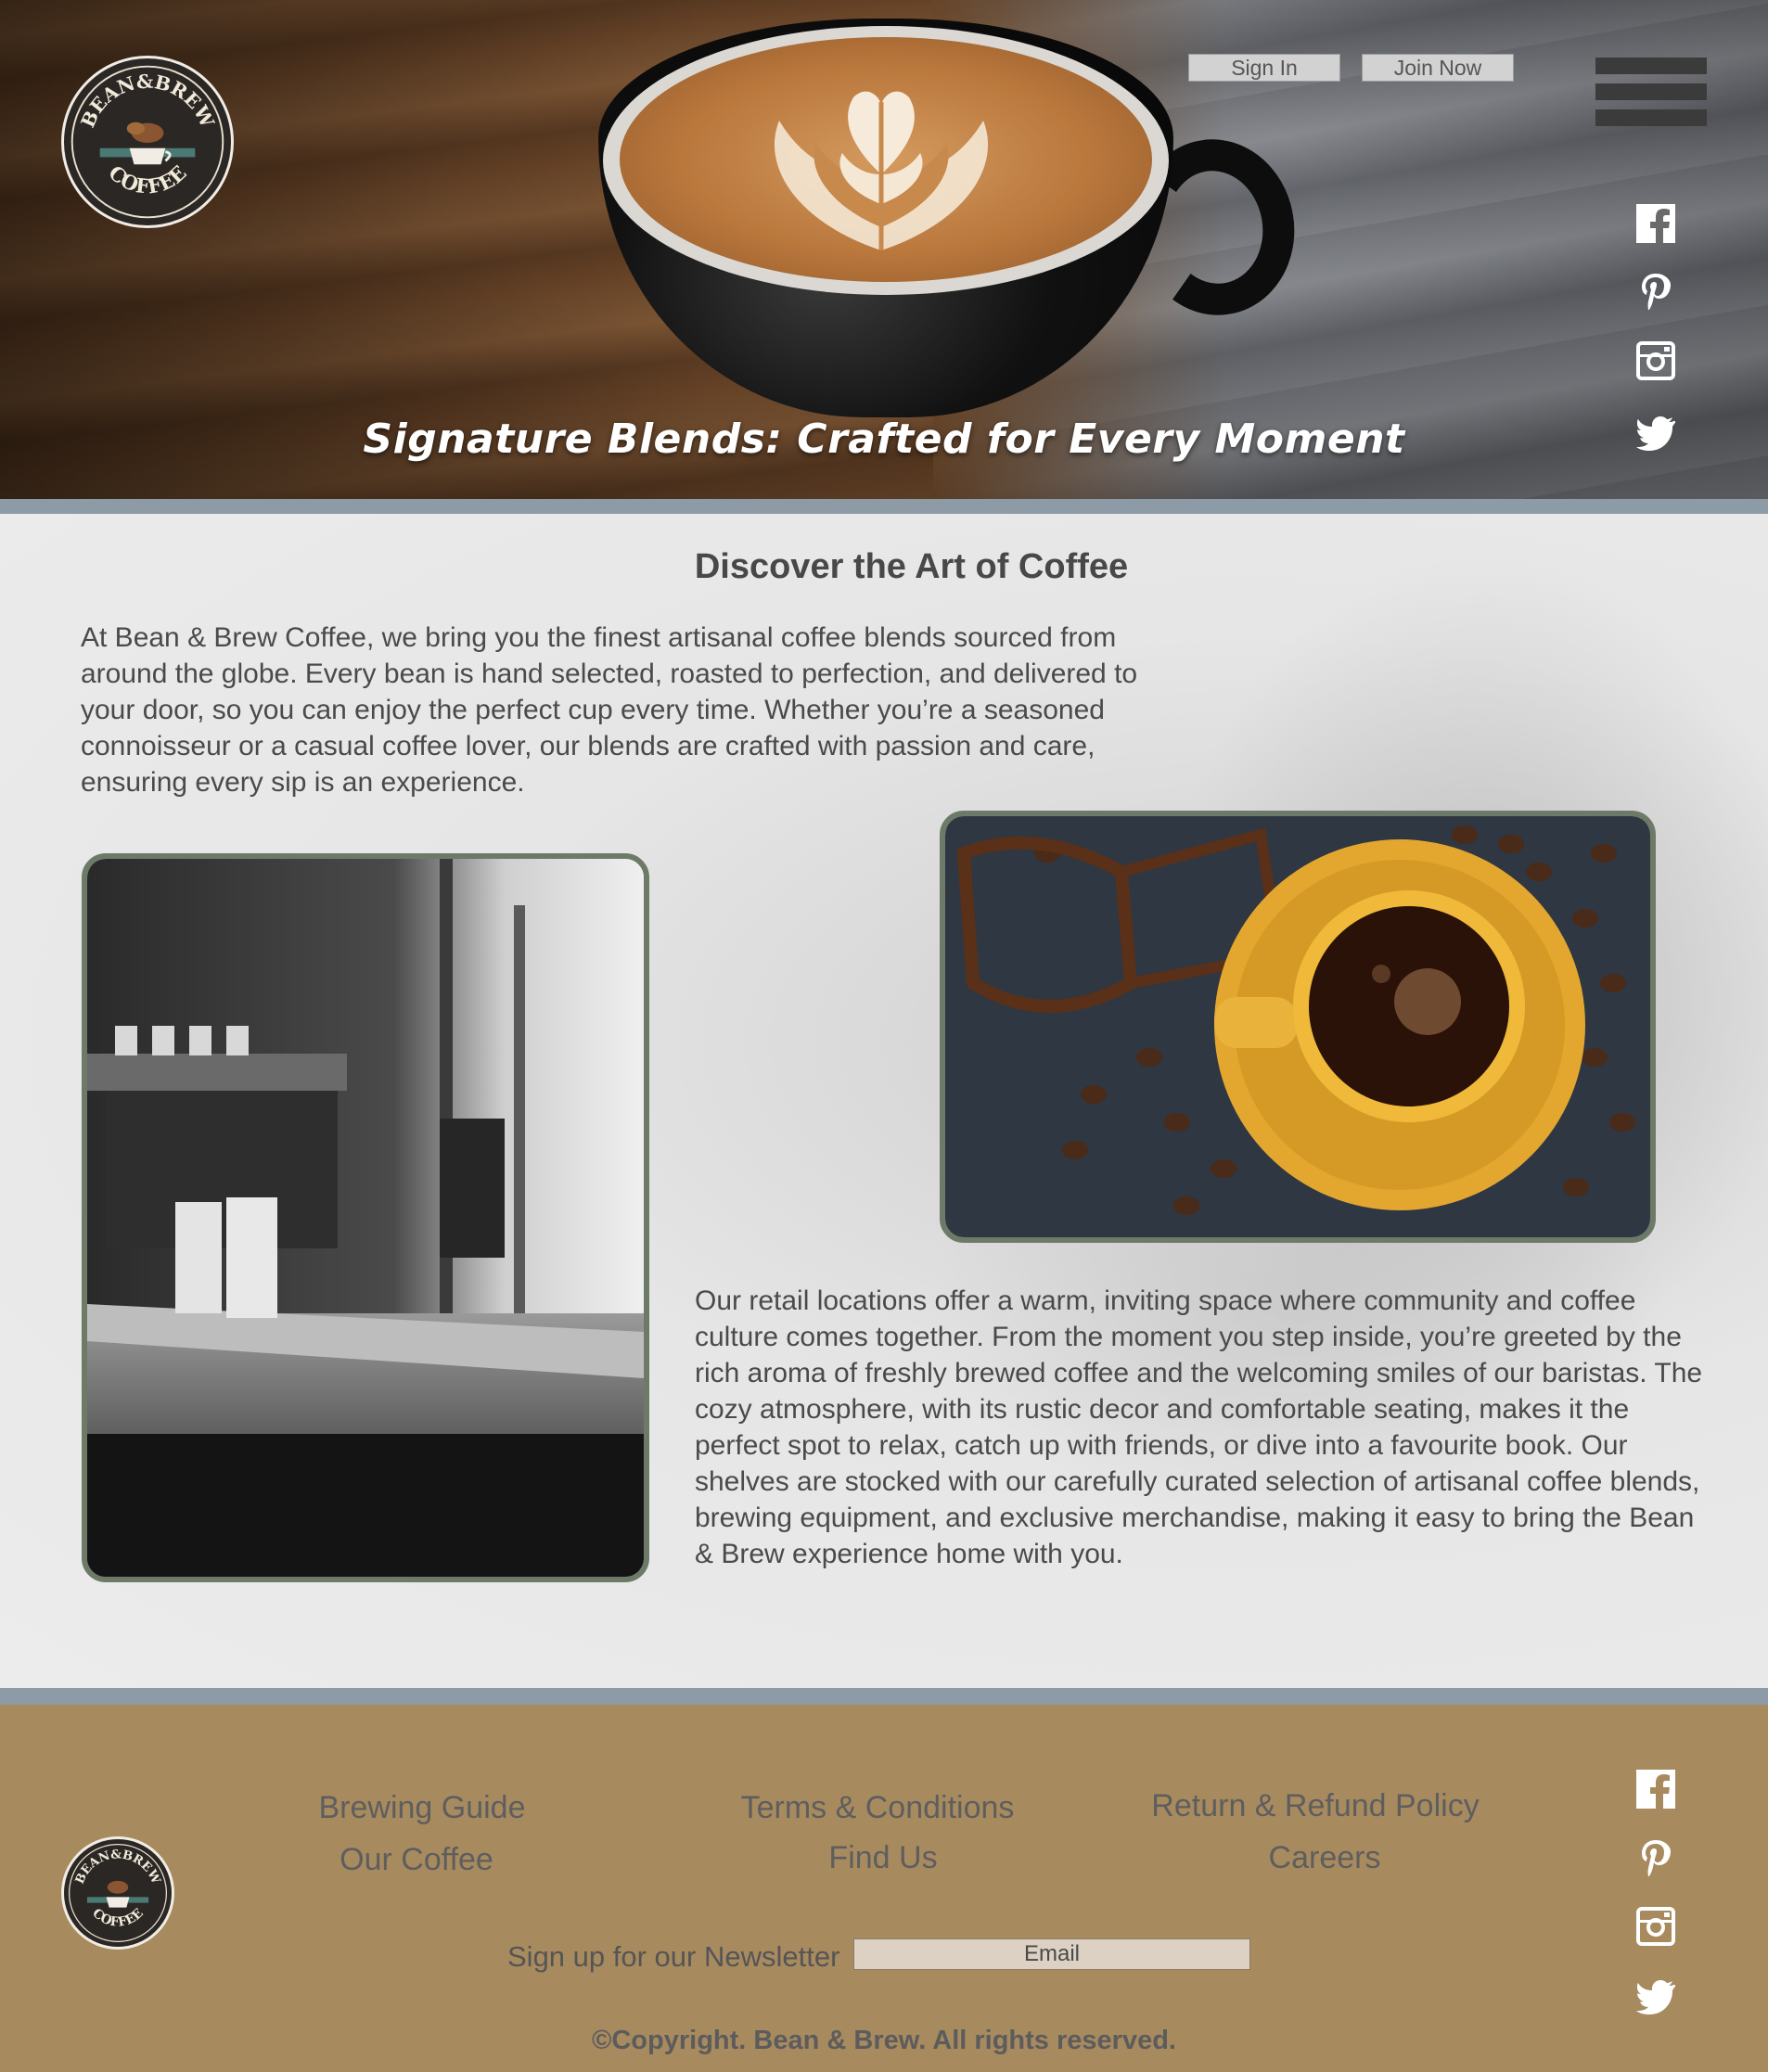 The width and height of the screenshot is (1768, 2072). Describe the element at coordinates (1438, 68) in the screenshot. I see `join-now-button: Join Now` at that location.